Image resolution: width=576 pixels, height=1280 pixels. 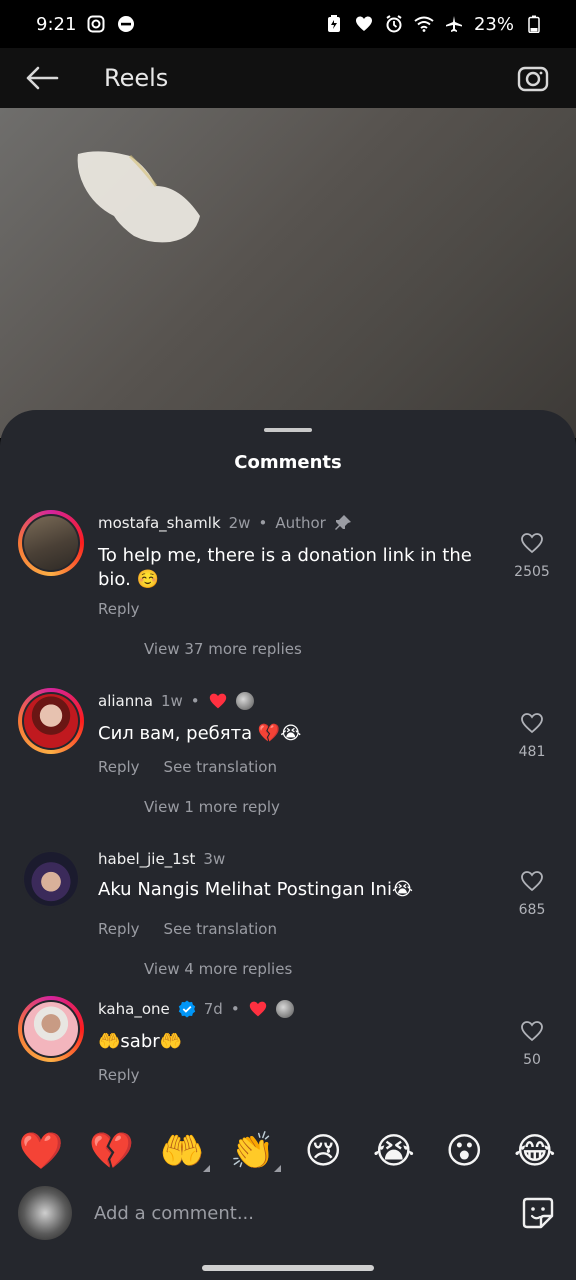 What do you see at coordinates (225, 523) in the screenshot?
I see `comment-header: mostafa_shamlk 2w • Author` at bounding box center [225, 523].